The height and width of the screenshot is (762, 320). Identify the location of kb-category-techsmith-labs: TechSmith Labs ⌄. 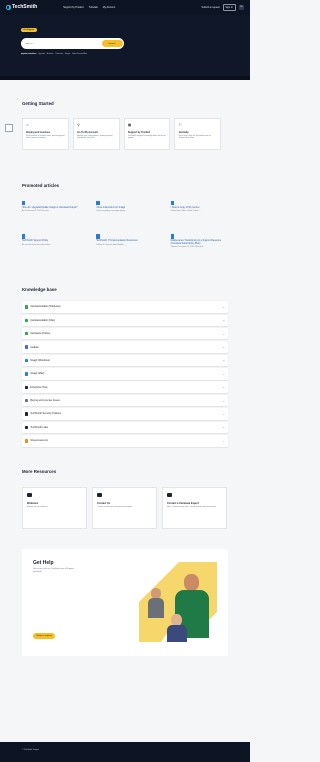
(125, 427).